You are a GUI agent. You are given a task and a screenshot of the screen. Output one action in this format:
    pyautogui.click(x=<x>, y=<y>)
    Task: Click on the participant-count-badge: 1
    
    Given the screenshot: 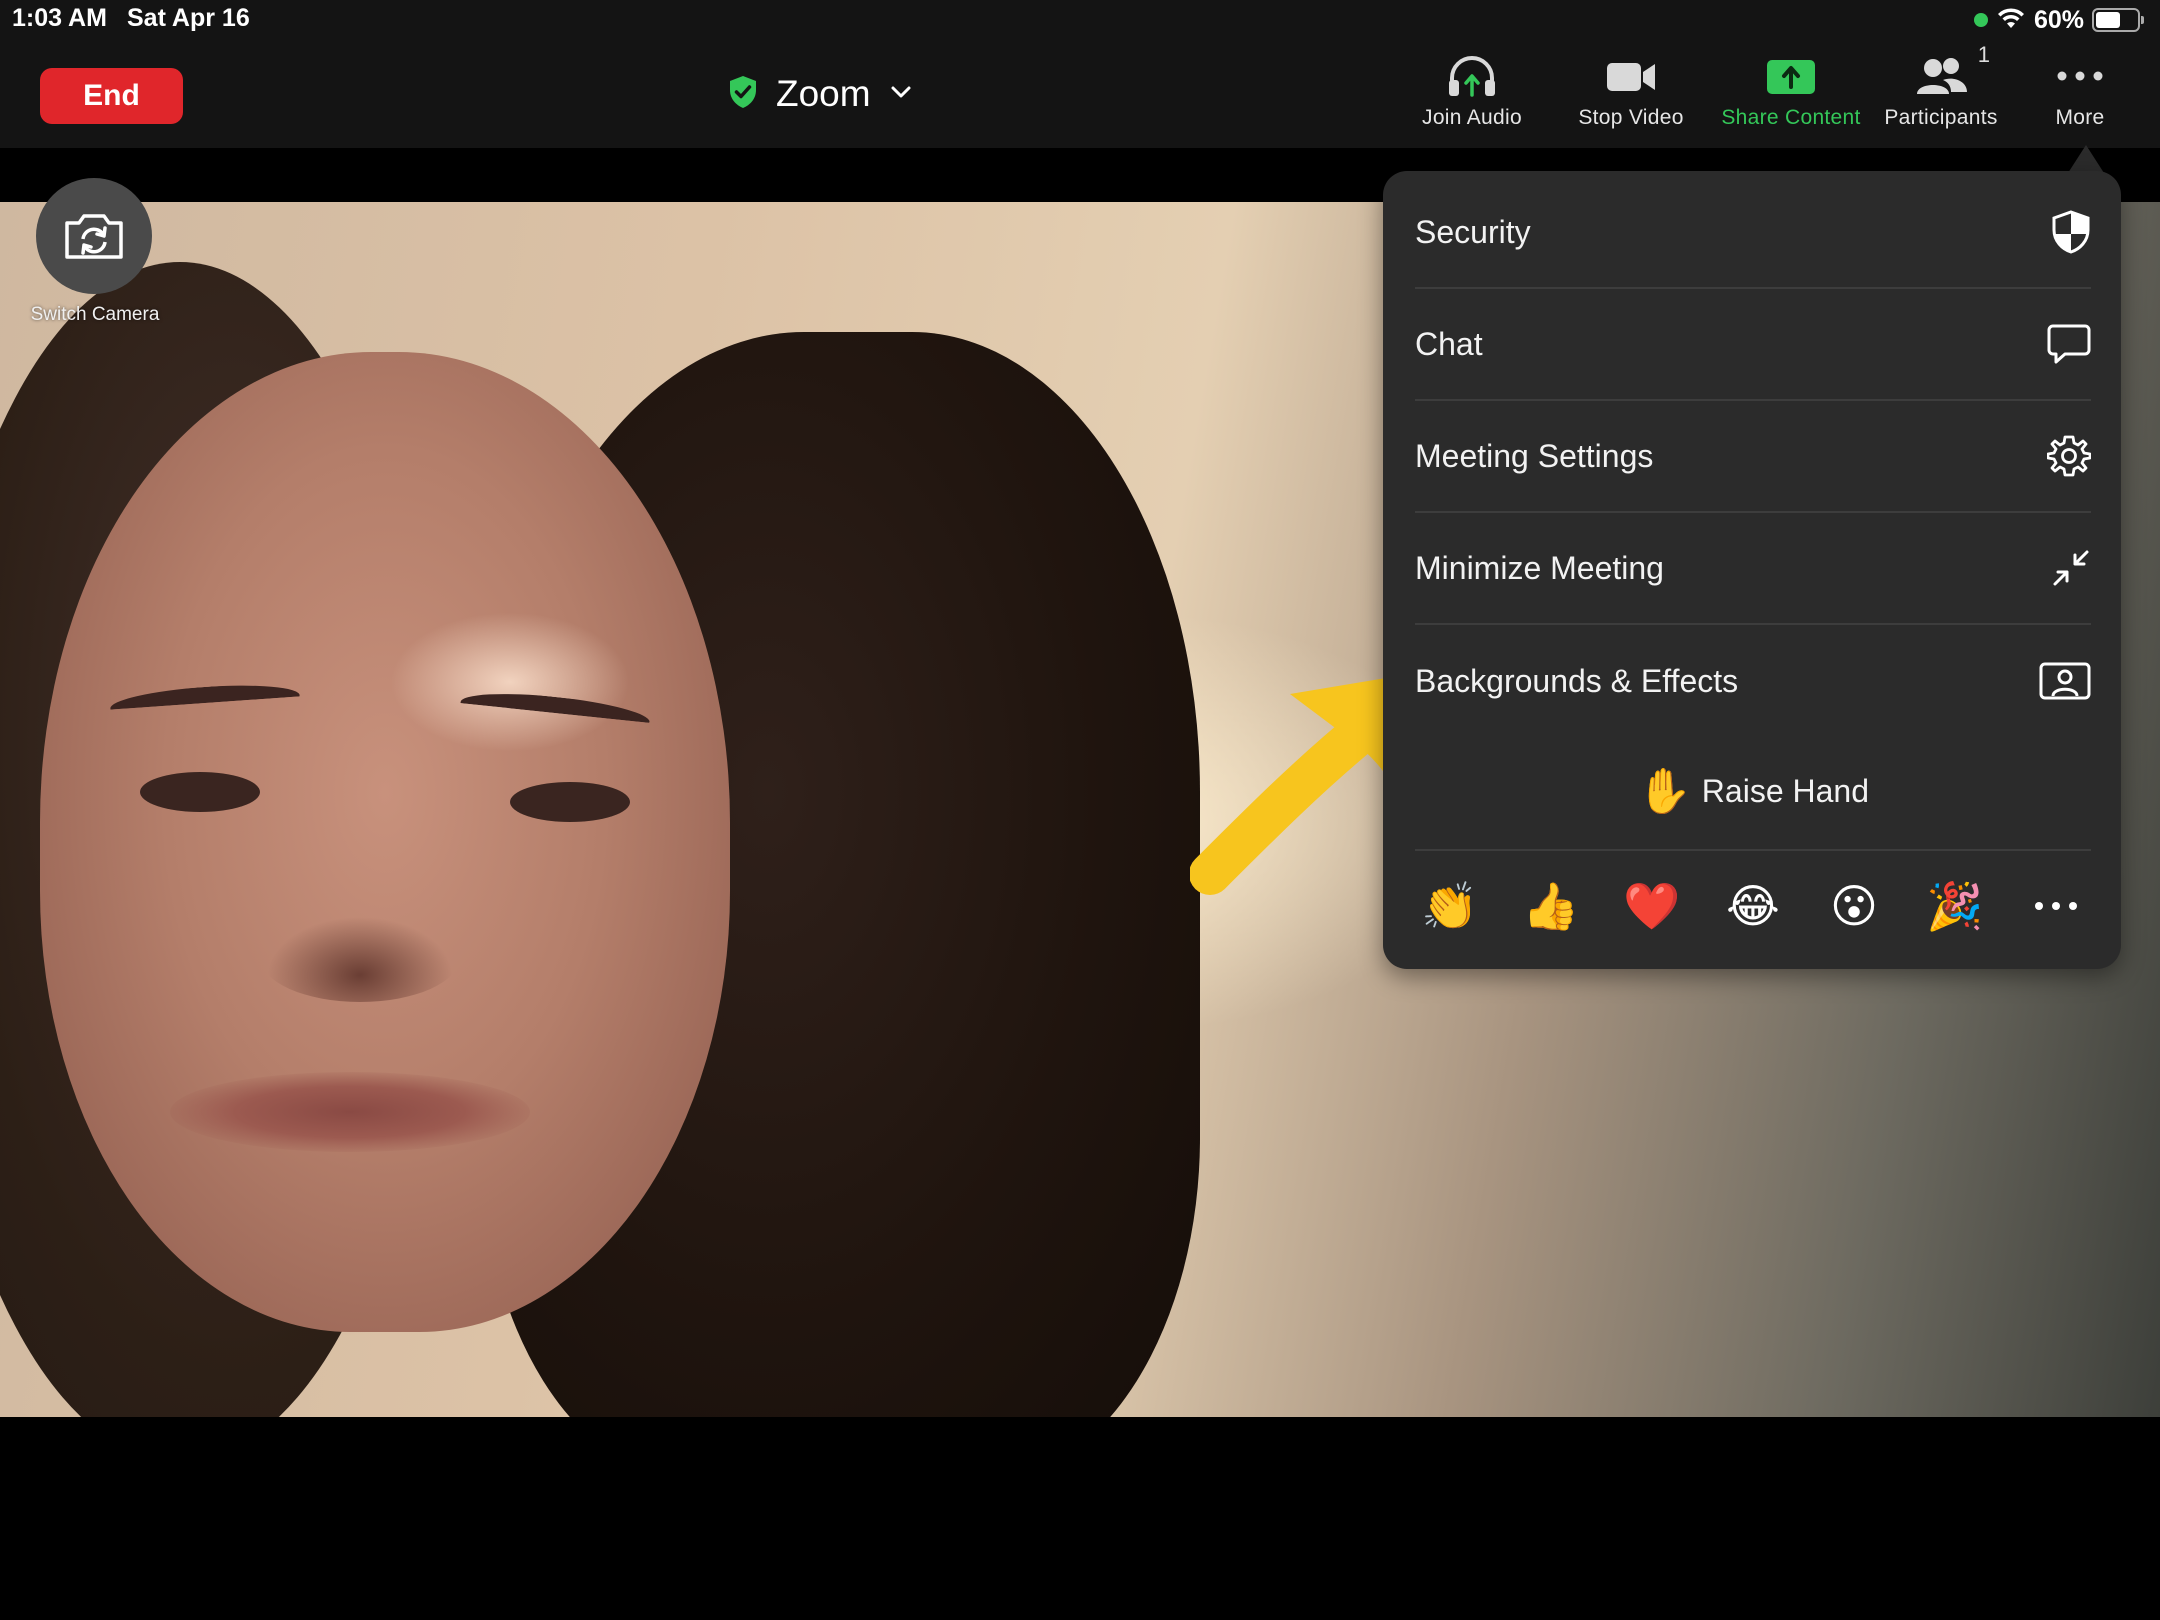 What is the action you would take?
    pyautogui.click(x=1983, y=54)
    